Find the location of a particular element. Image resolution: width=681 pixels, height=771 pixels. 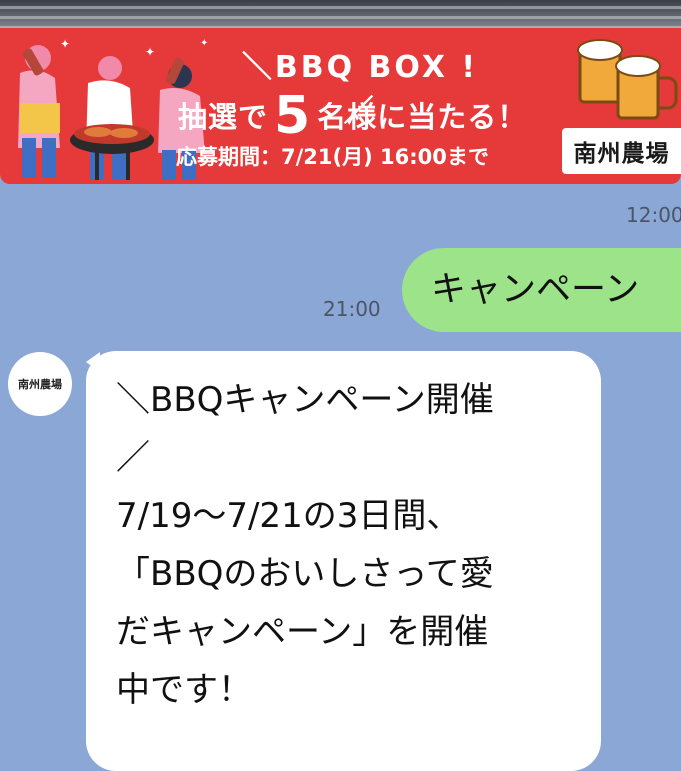

lottery-count: 5 is located at coordinates (293, 116).